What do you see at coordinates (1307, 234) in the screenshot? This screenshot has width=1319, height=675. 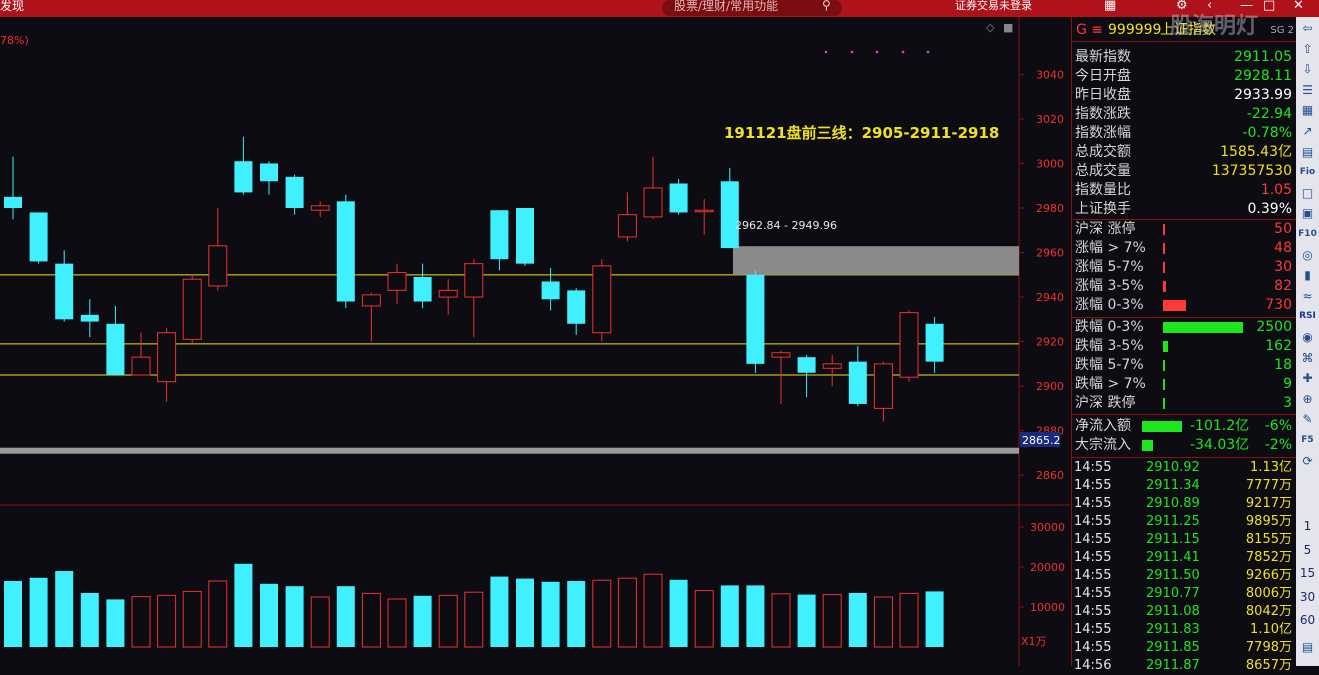 I see `f10-icon: F10` at bounding box center [1307, 234].